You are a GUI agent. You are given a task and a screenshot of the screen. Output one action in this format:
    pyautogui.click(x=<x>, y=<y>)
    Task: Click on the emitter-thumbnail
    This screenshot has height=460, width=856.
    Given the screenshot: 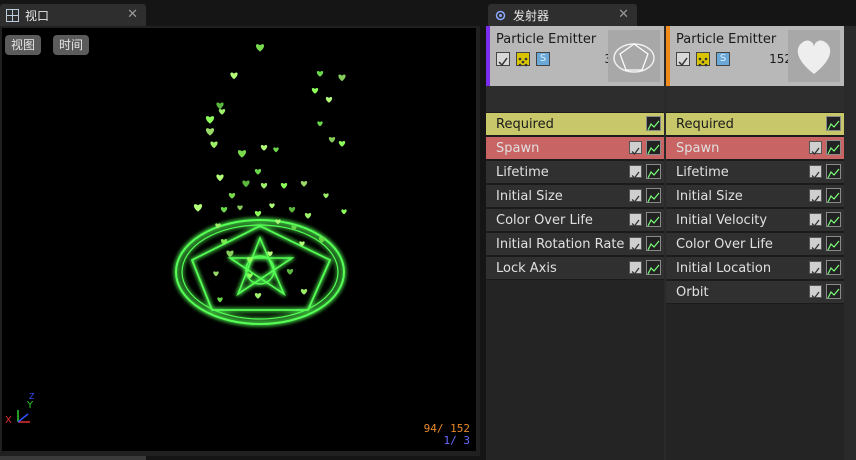 What is the action you would take?
    pyautogui.click(x=814, y=56)
    